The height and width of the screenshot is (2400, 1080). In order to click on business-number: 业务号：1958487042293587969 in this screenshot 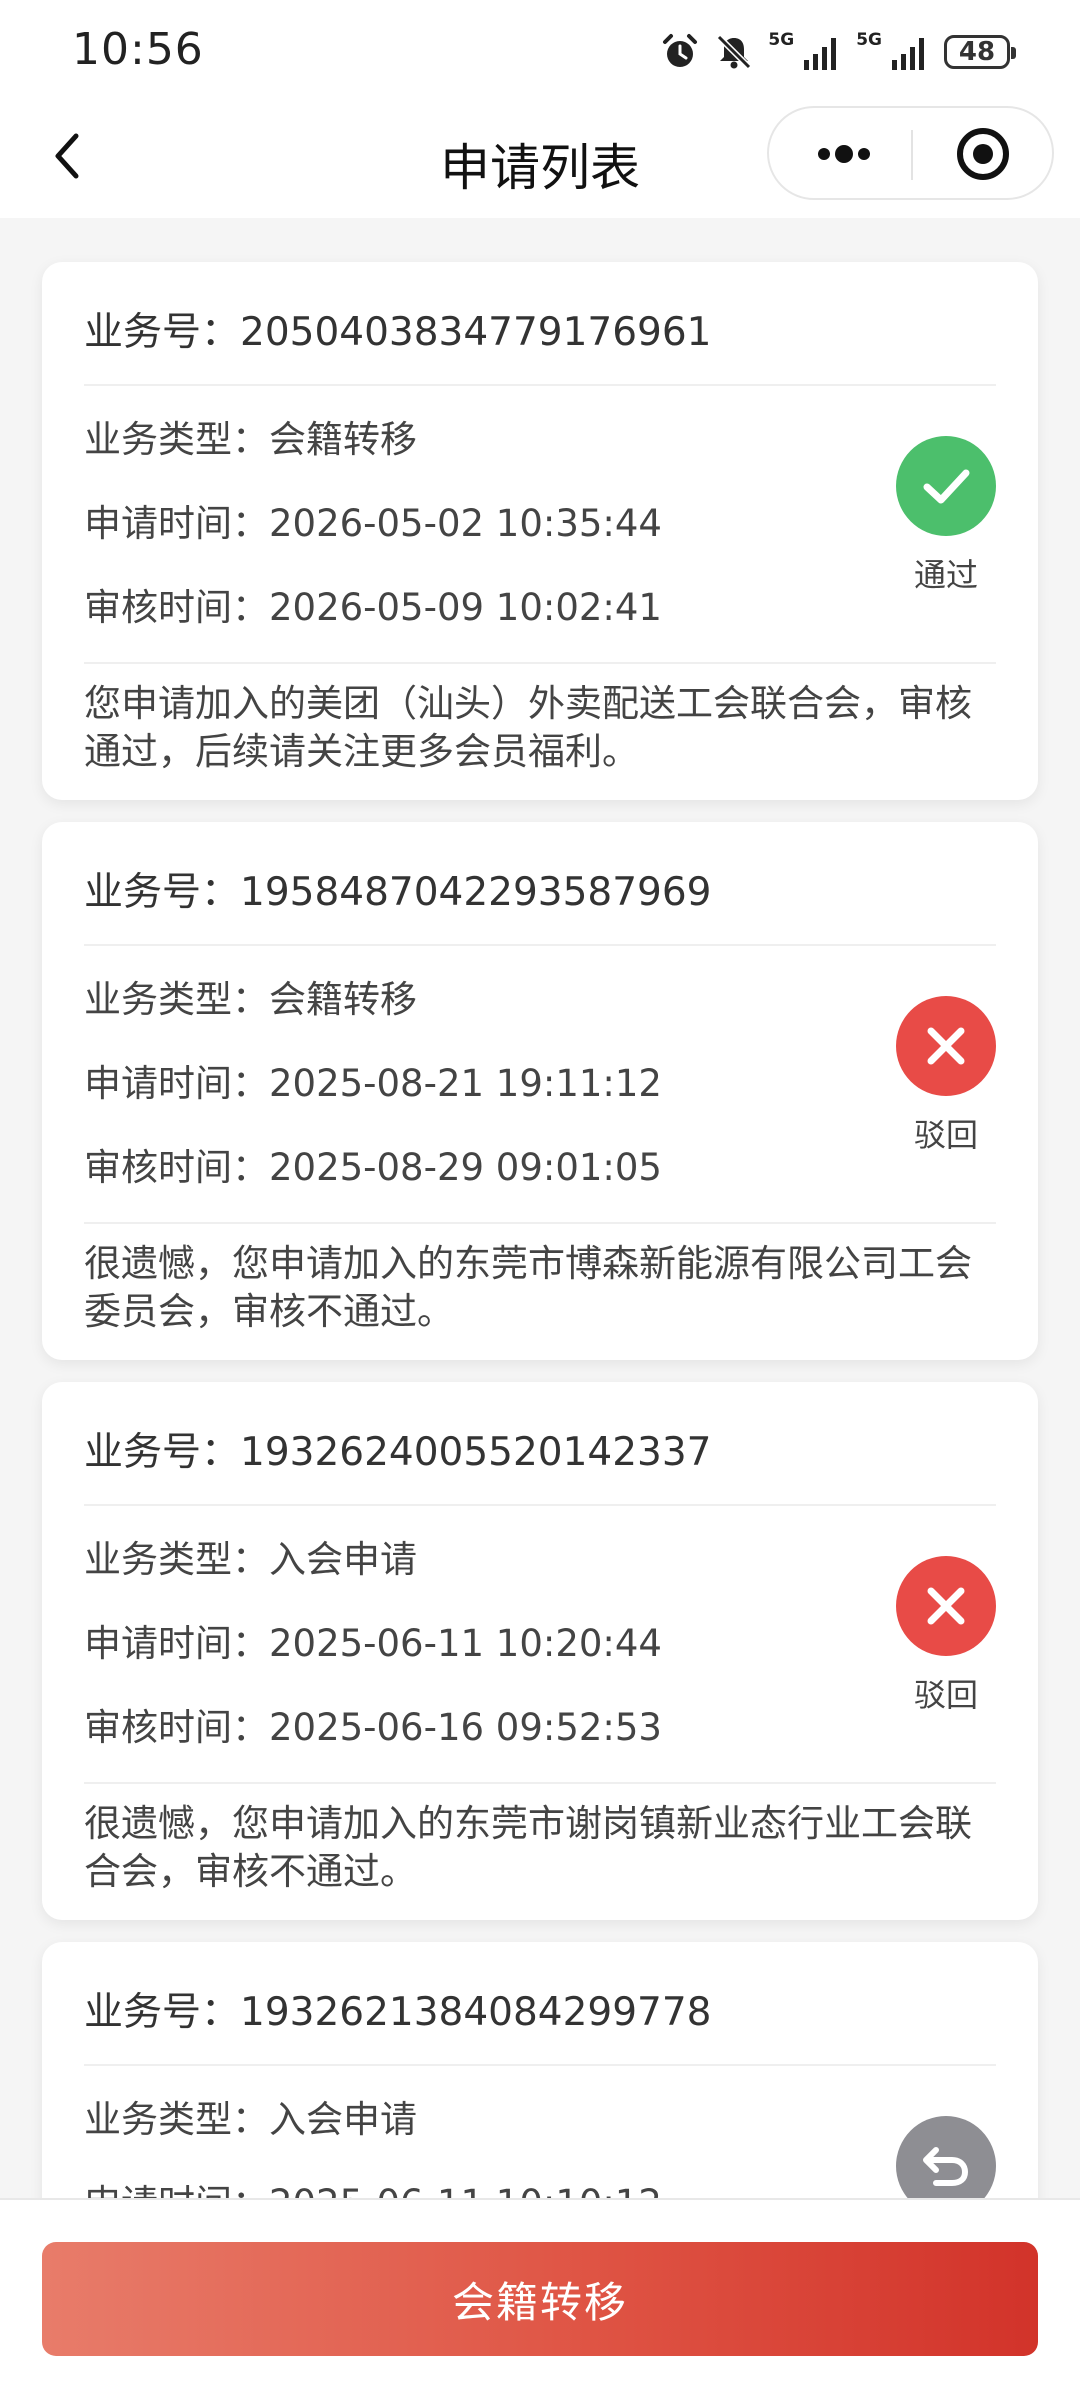, I will do `click(540, 884)`.